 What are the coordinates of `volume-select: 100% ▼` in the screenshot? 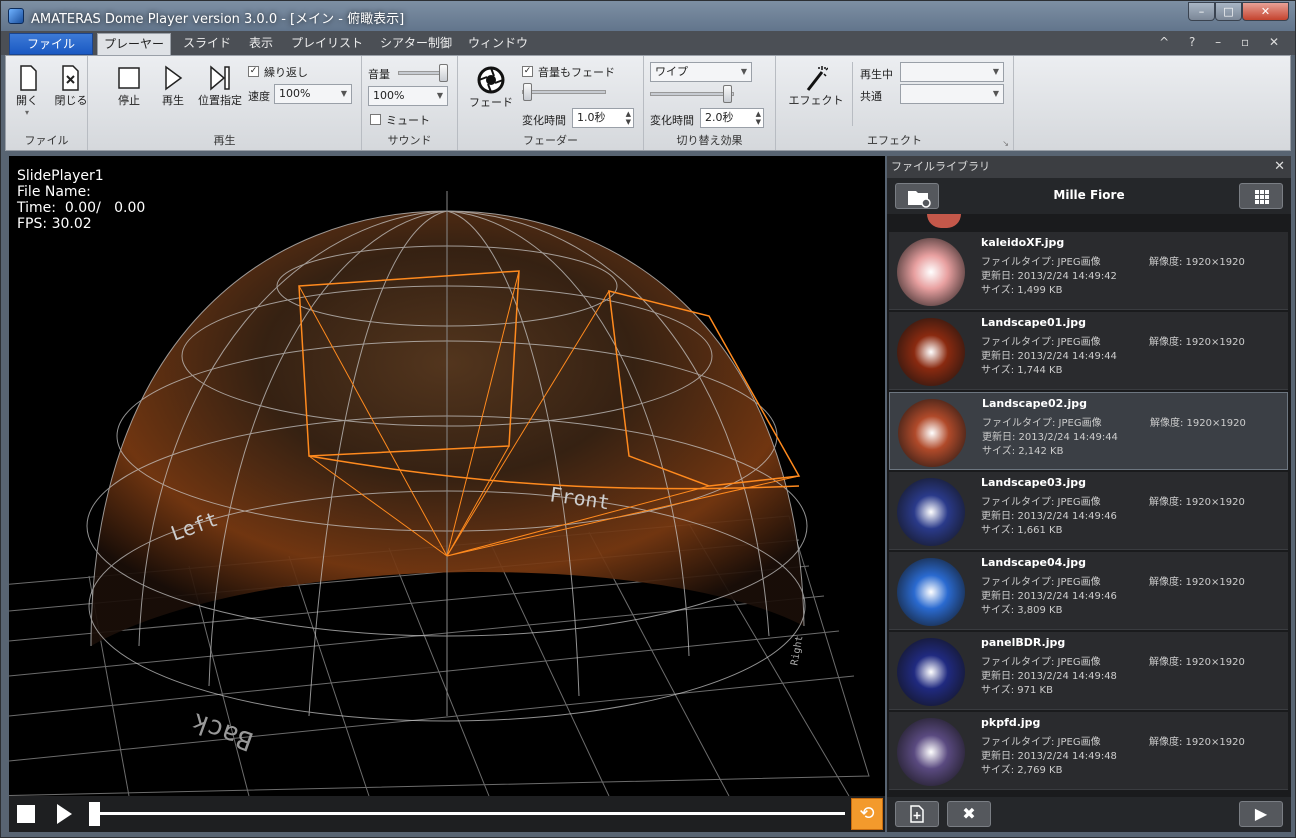 It's located at (408, 96).